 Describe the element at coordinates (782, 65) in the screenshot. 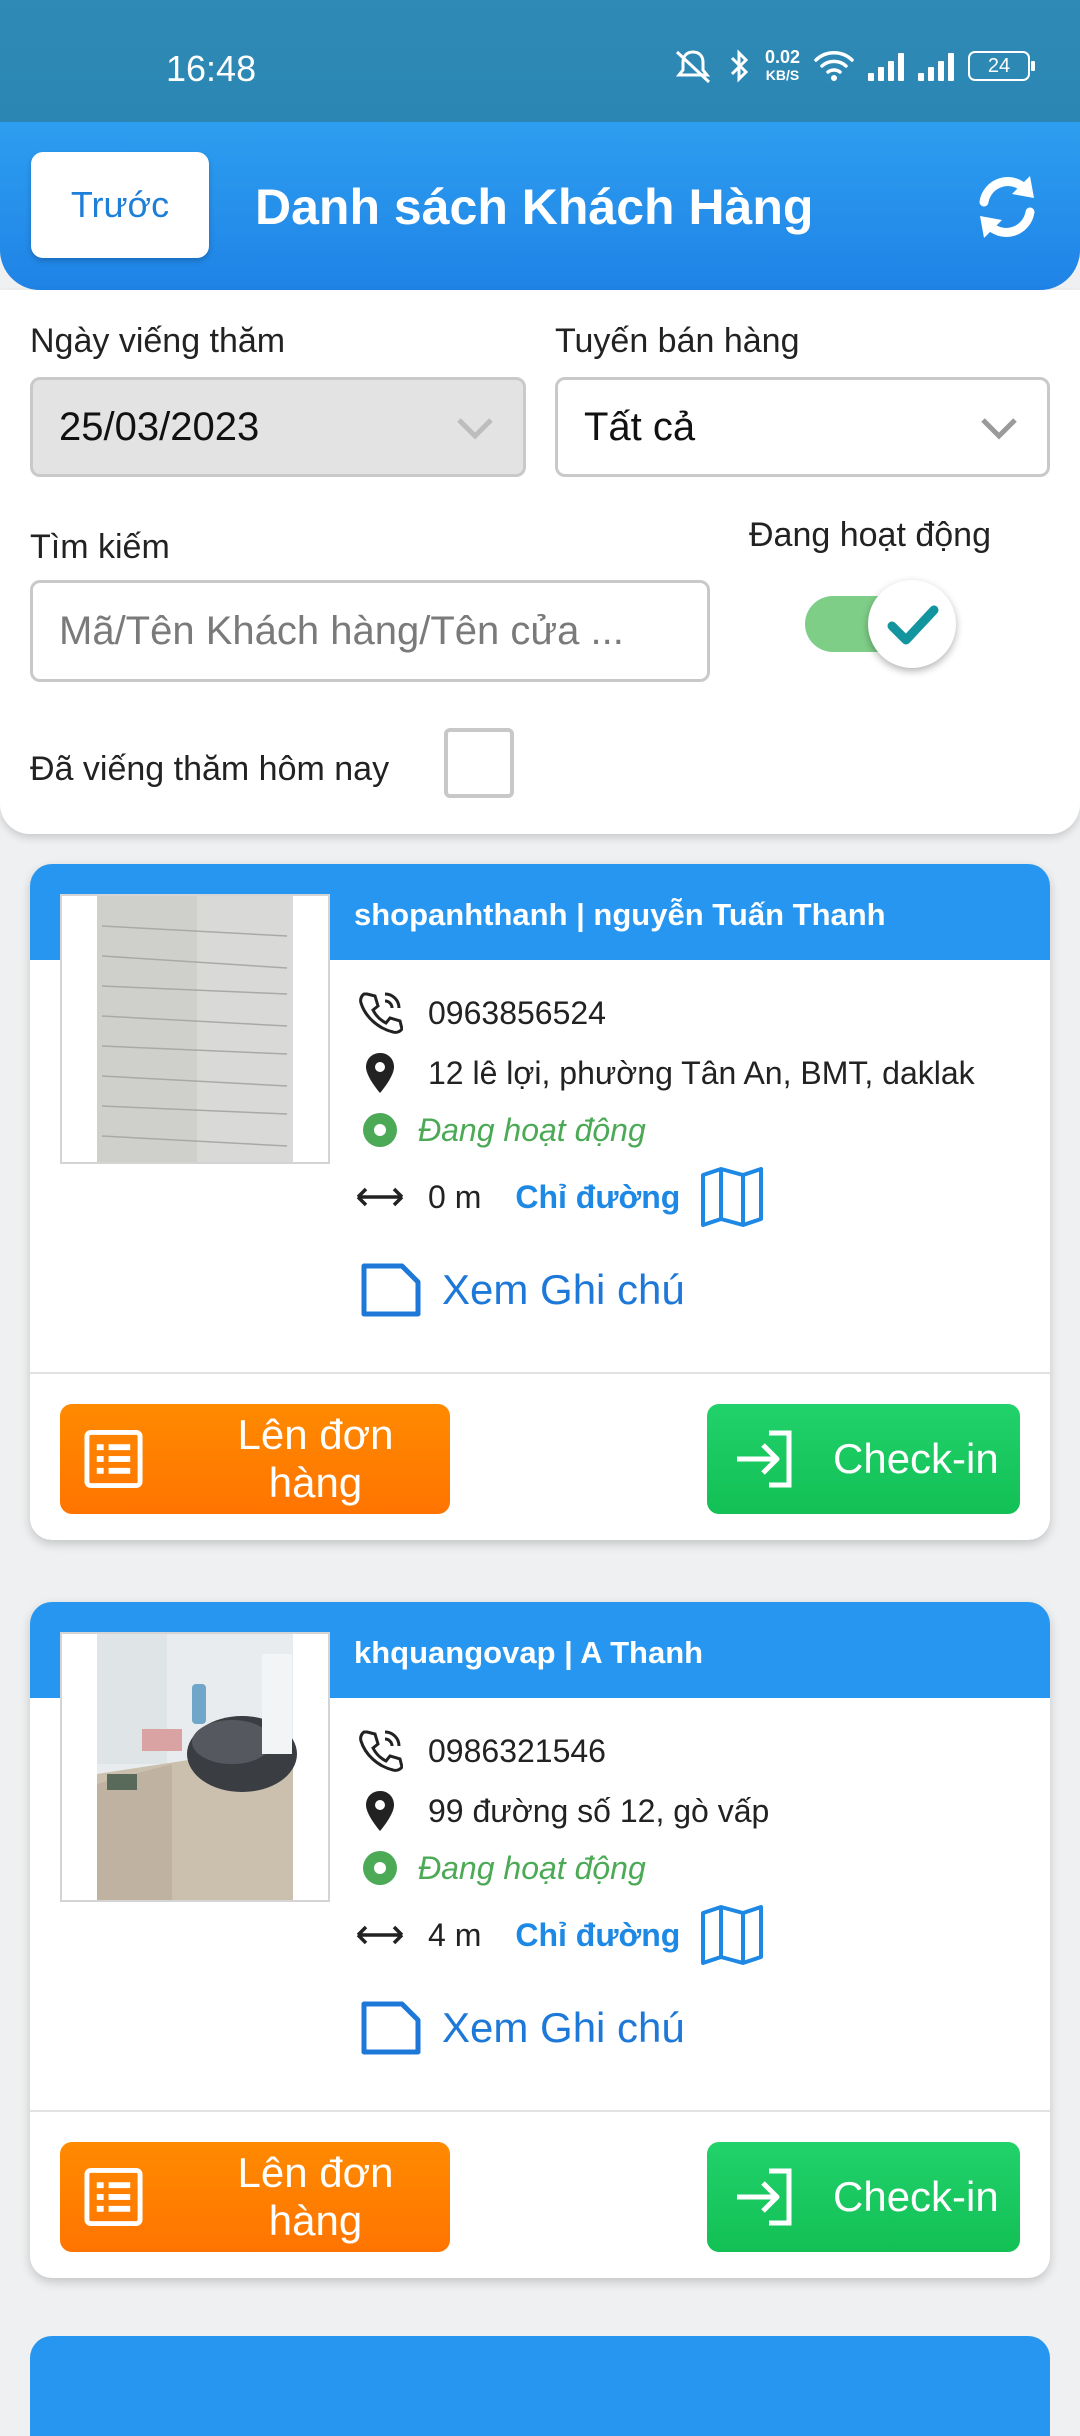

I see `net-speed: 0.02 KB/S` at that location.